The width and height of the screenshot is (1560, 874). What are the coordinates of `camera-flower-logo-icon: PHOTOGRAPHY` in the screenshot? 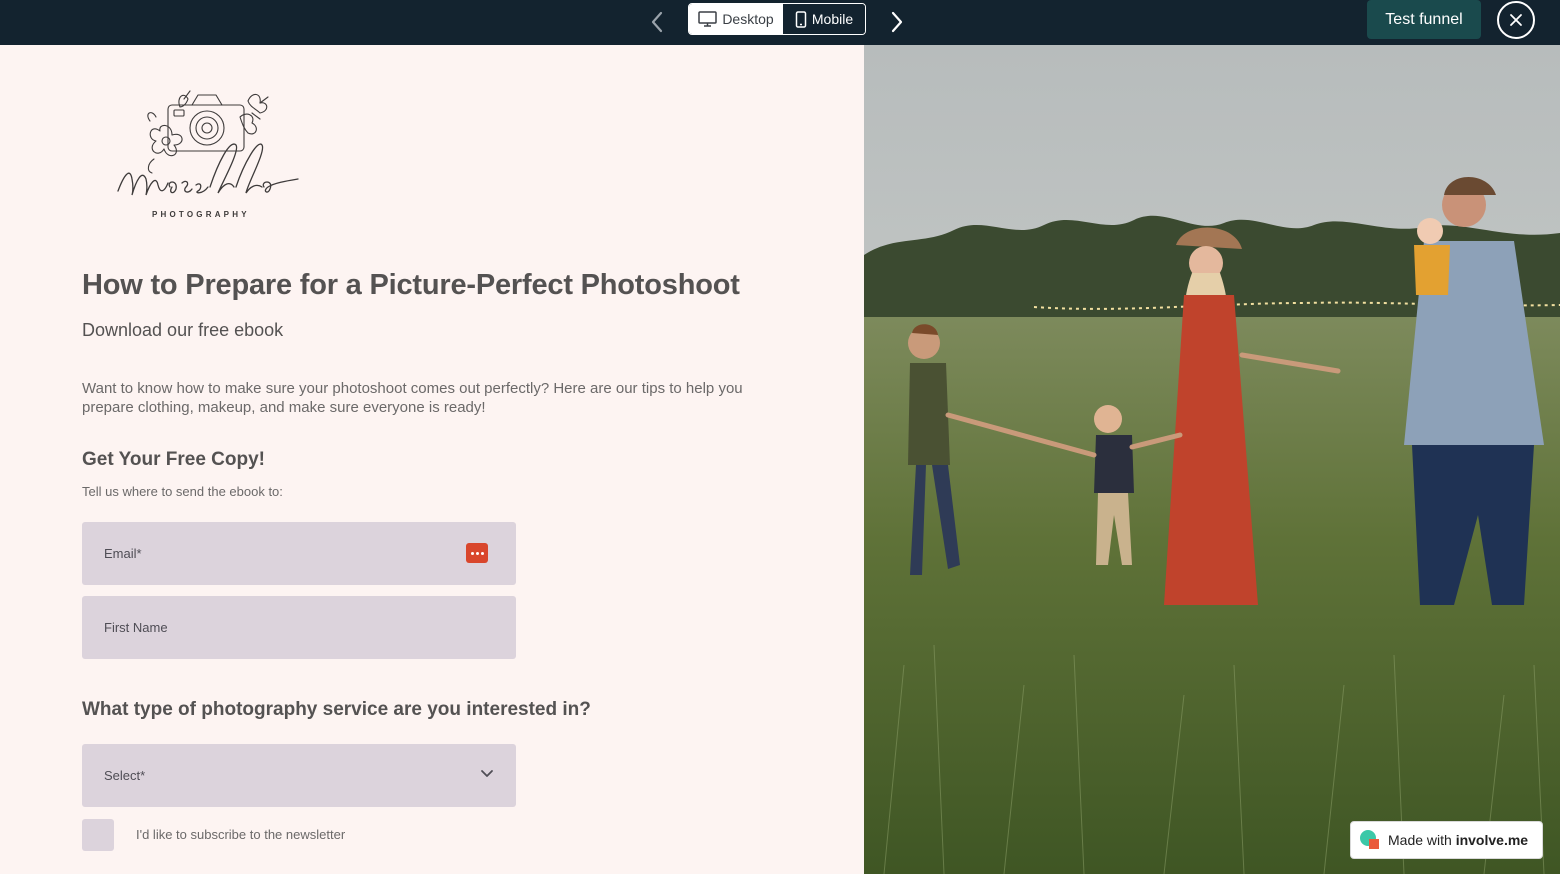 It's located at (208, 154).